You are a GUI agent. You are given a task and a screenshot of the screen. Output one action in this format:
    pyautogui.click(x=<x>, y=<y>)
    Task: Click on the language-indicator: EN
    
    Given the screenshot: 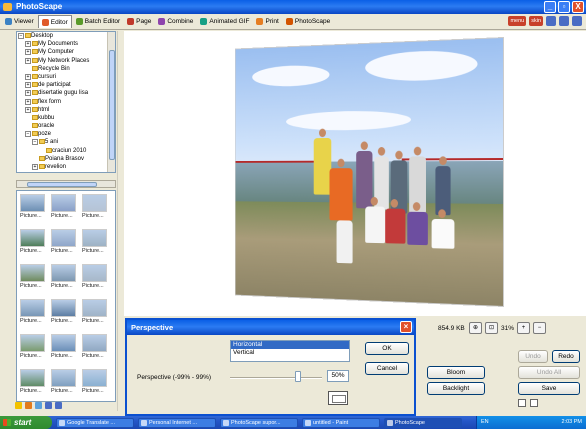 What is the action you would take?
    pyautogui.click(x=485, y=422)
    